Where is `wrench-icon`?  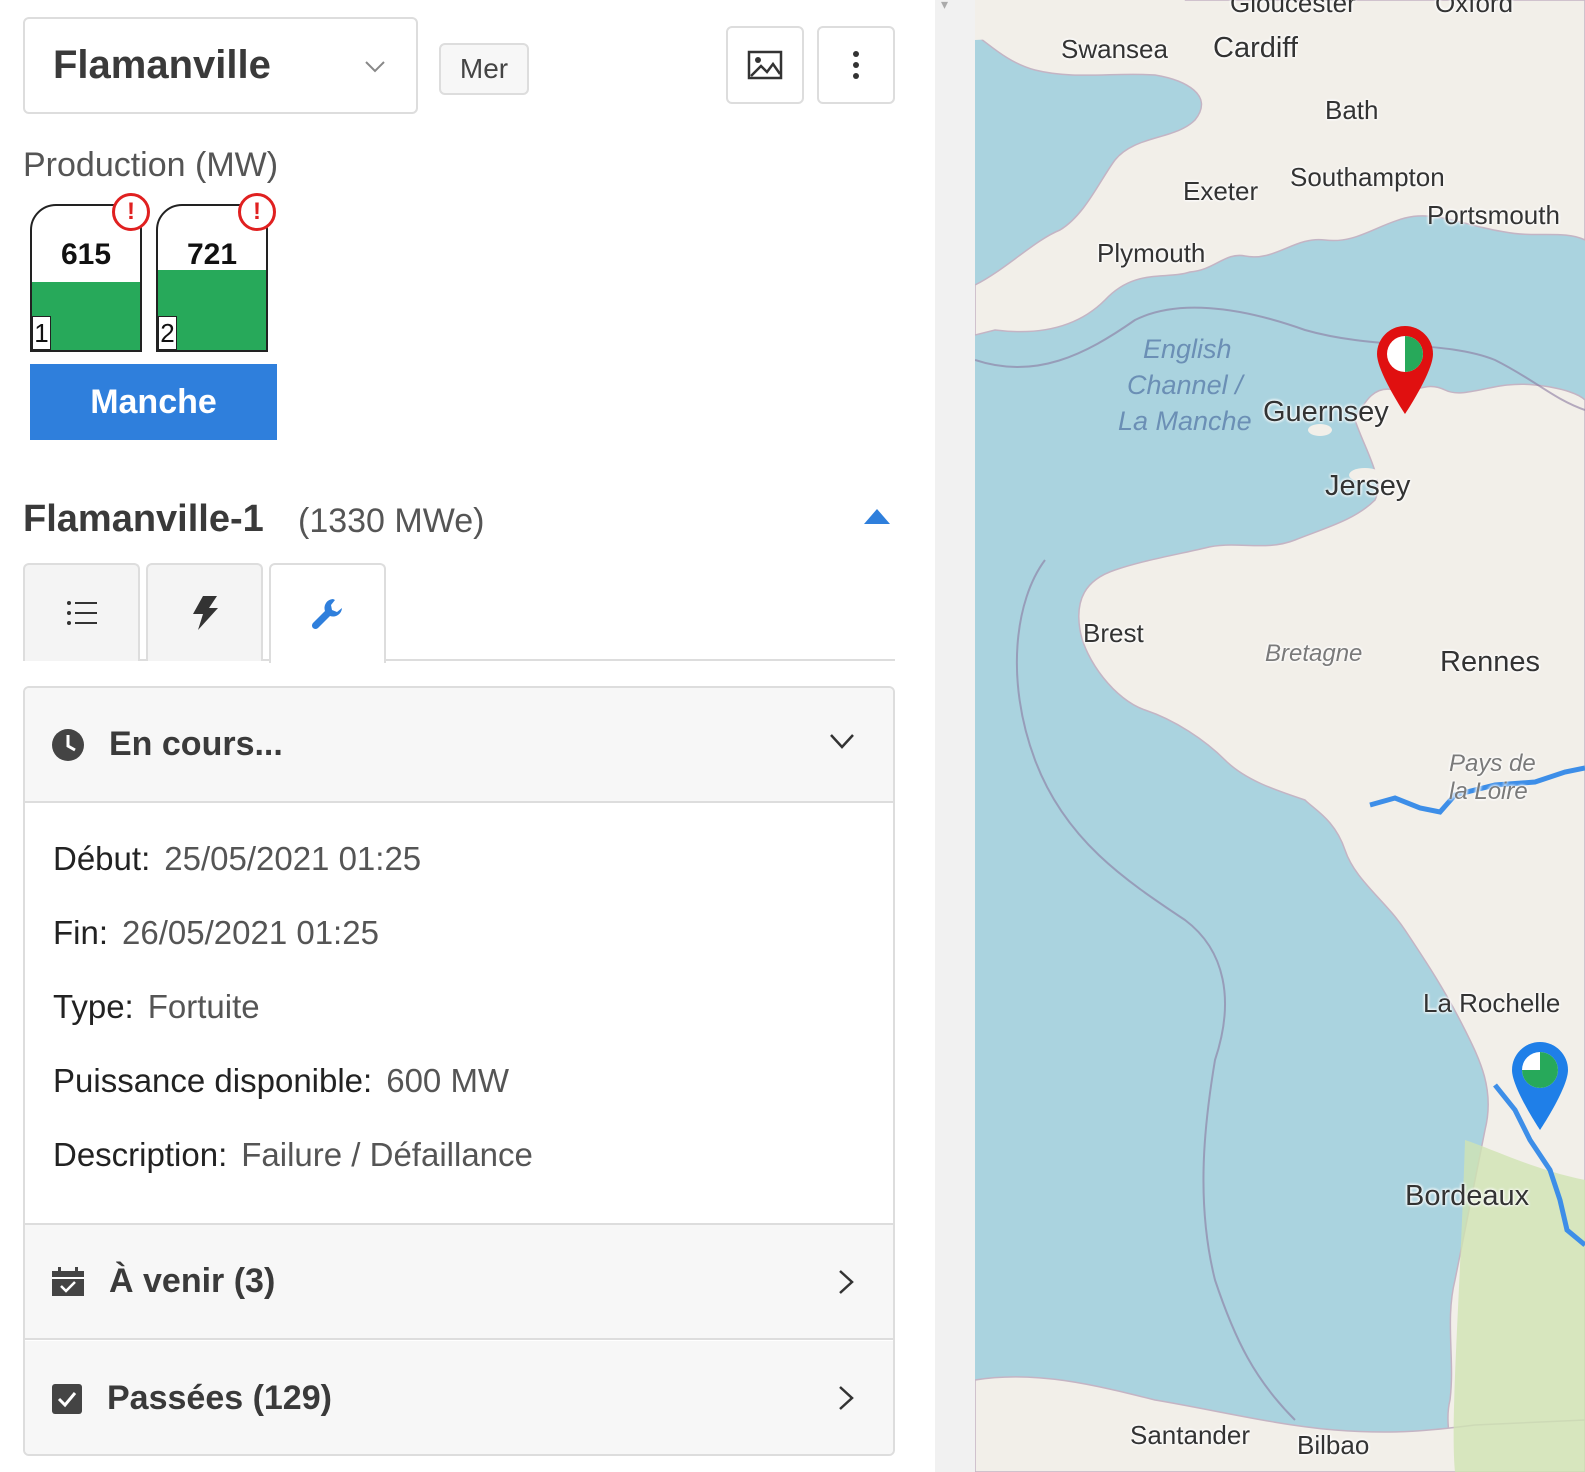
wrench-icon is located at coordinates (326, 614).